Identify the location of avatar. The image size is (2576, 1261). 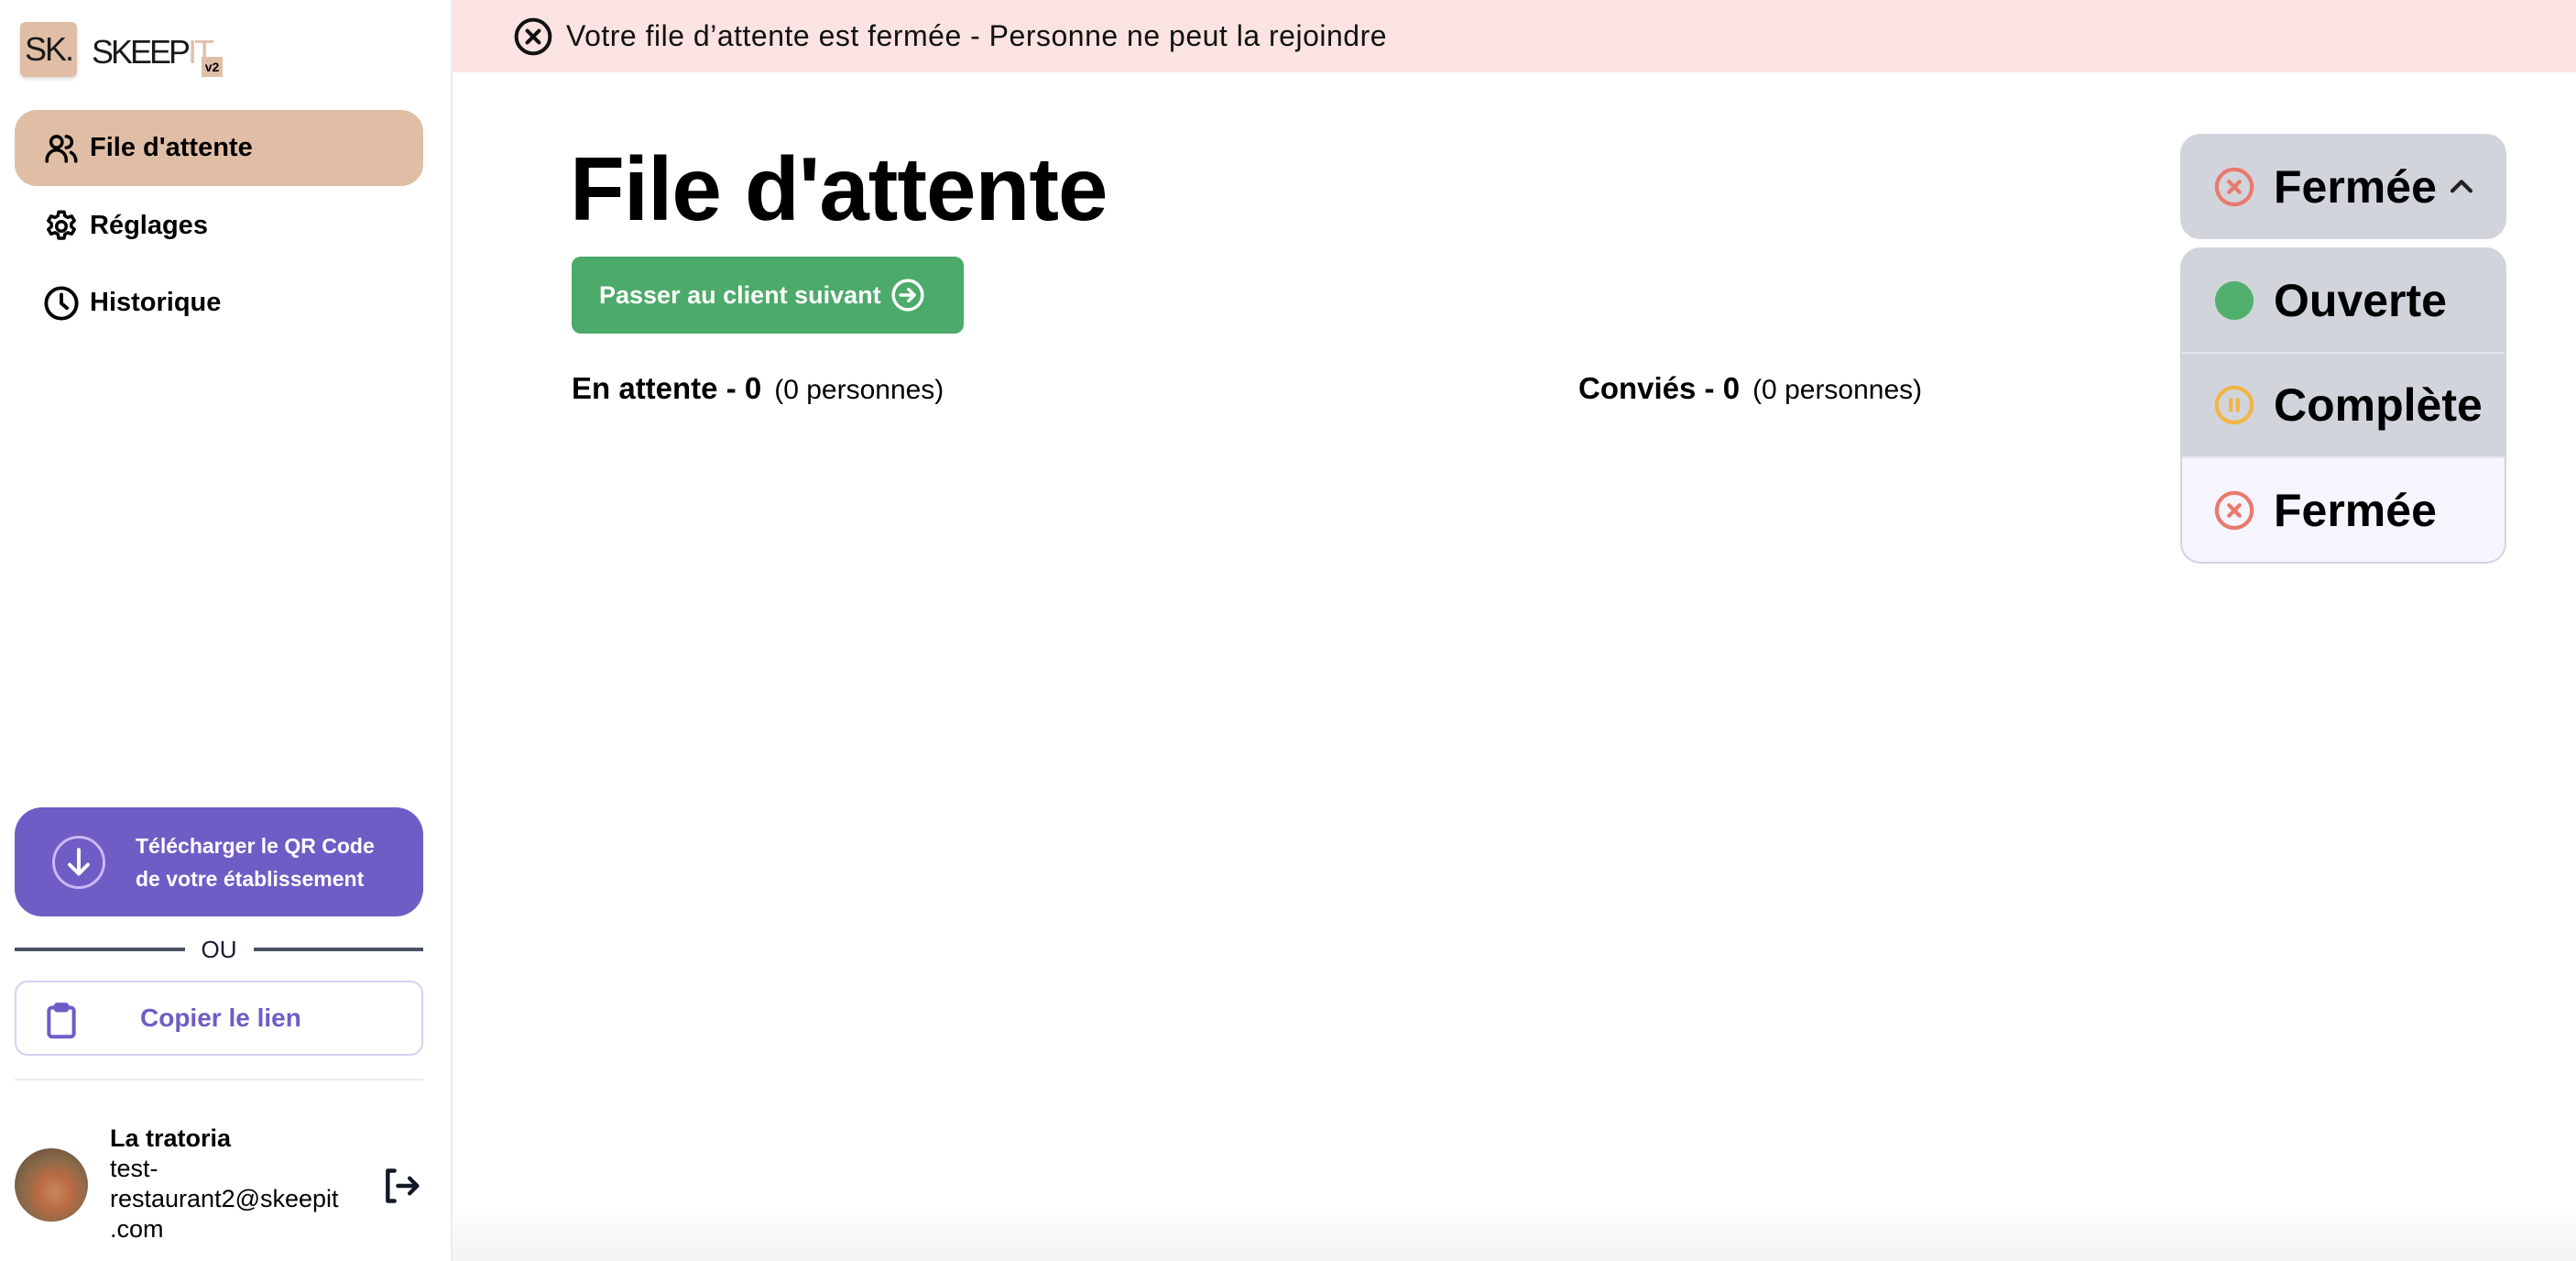
(52, 1185).